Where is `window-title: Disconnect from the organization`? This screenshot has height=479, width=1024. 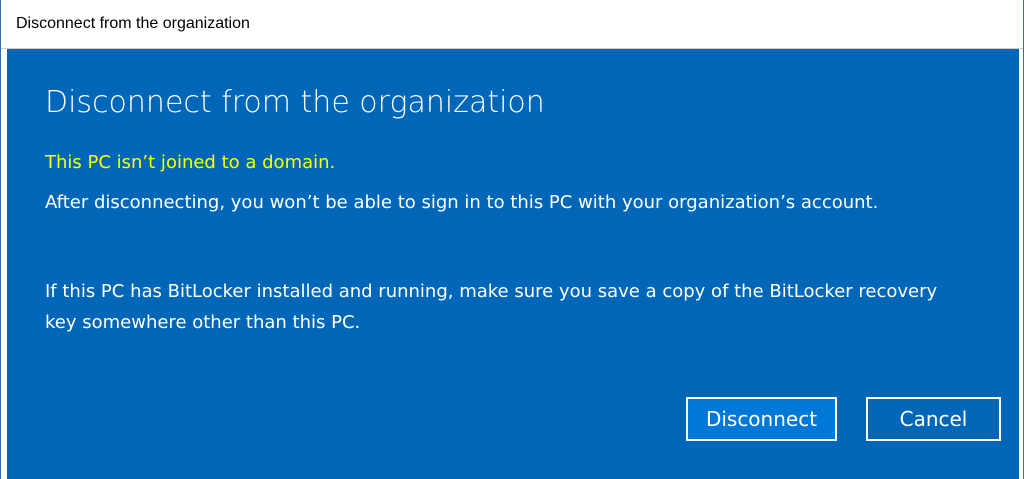 window-title: Disconnect from the organization is located at coordinates (133, 23).